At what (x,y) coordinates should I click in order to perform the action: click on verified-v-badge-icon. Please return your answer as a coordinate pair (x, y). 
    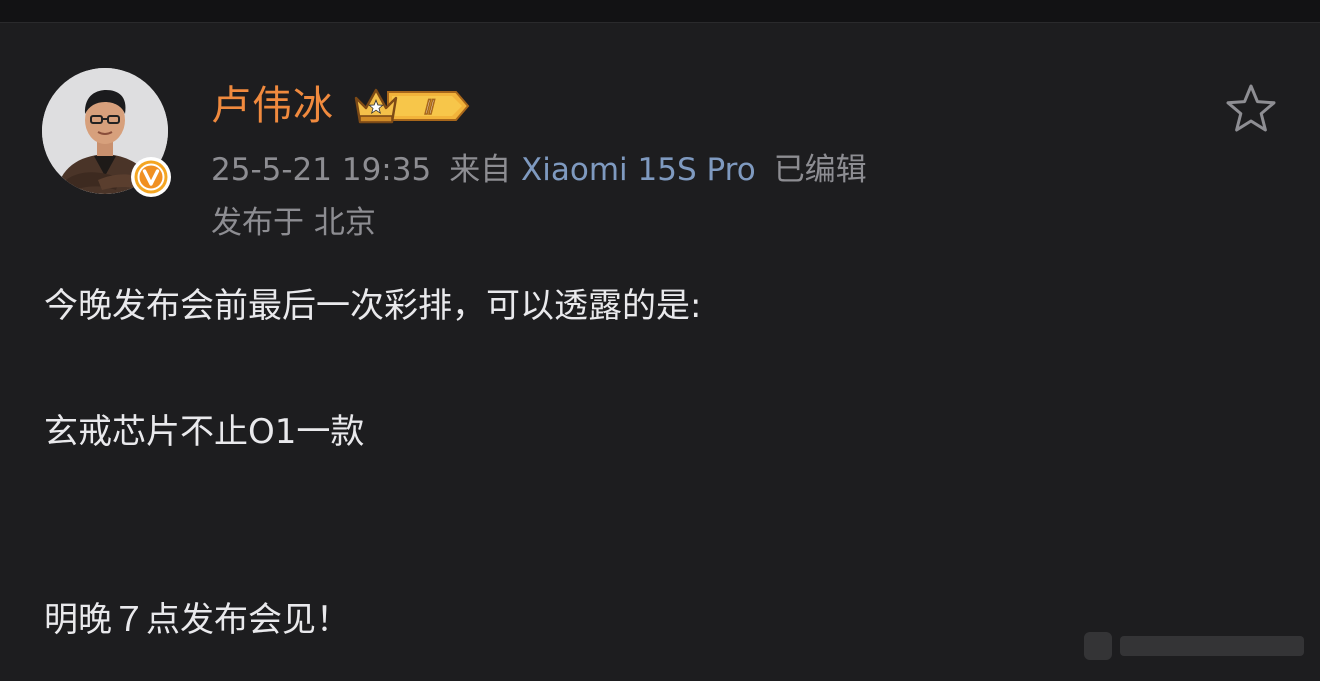
    Looking at the image, I should click on (151, 177).